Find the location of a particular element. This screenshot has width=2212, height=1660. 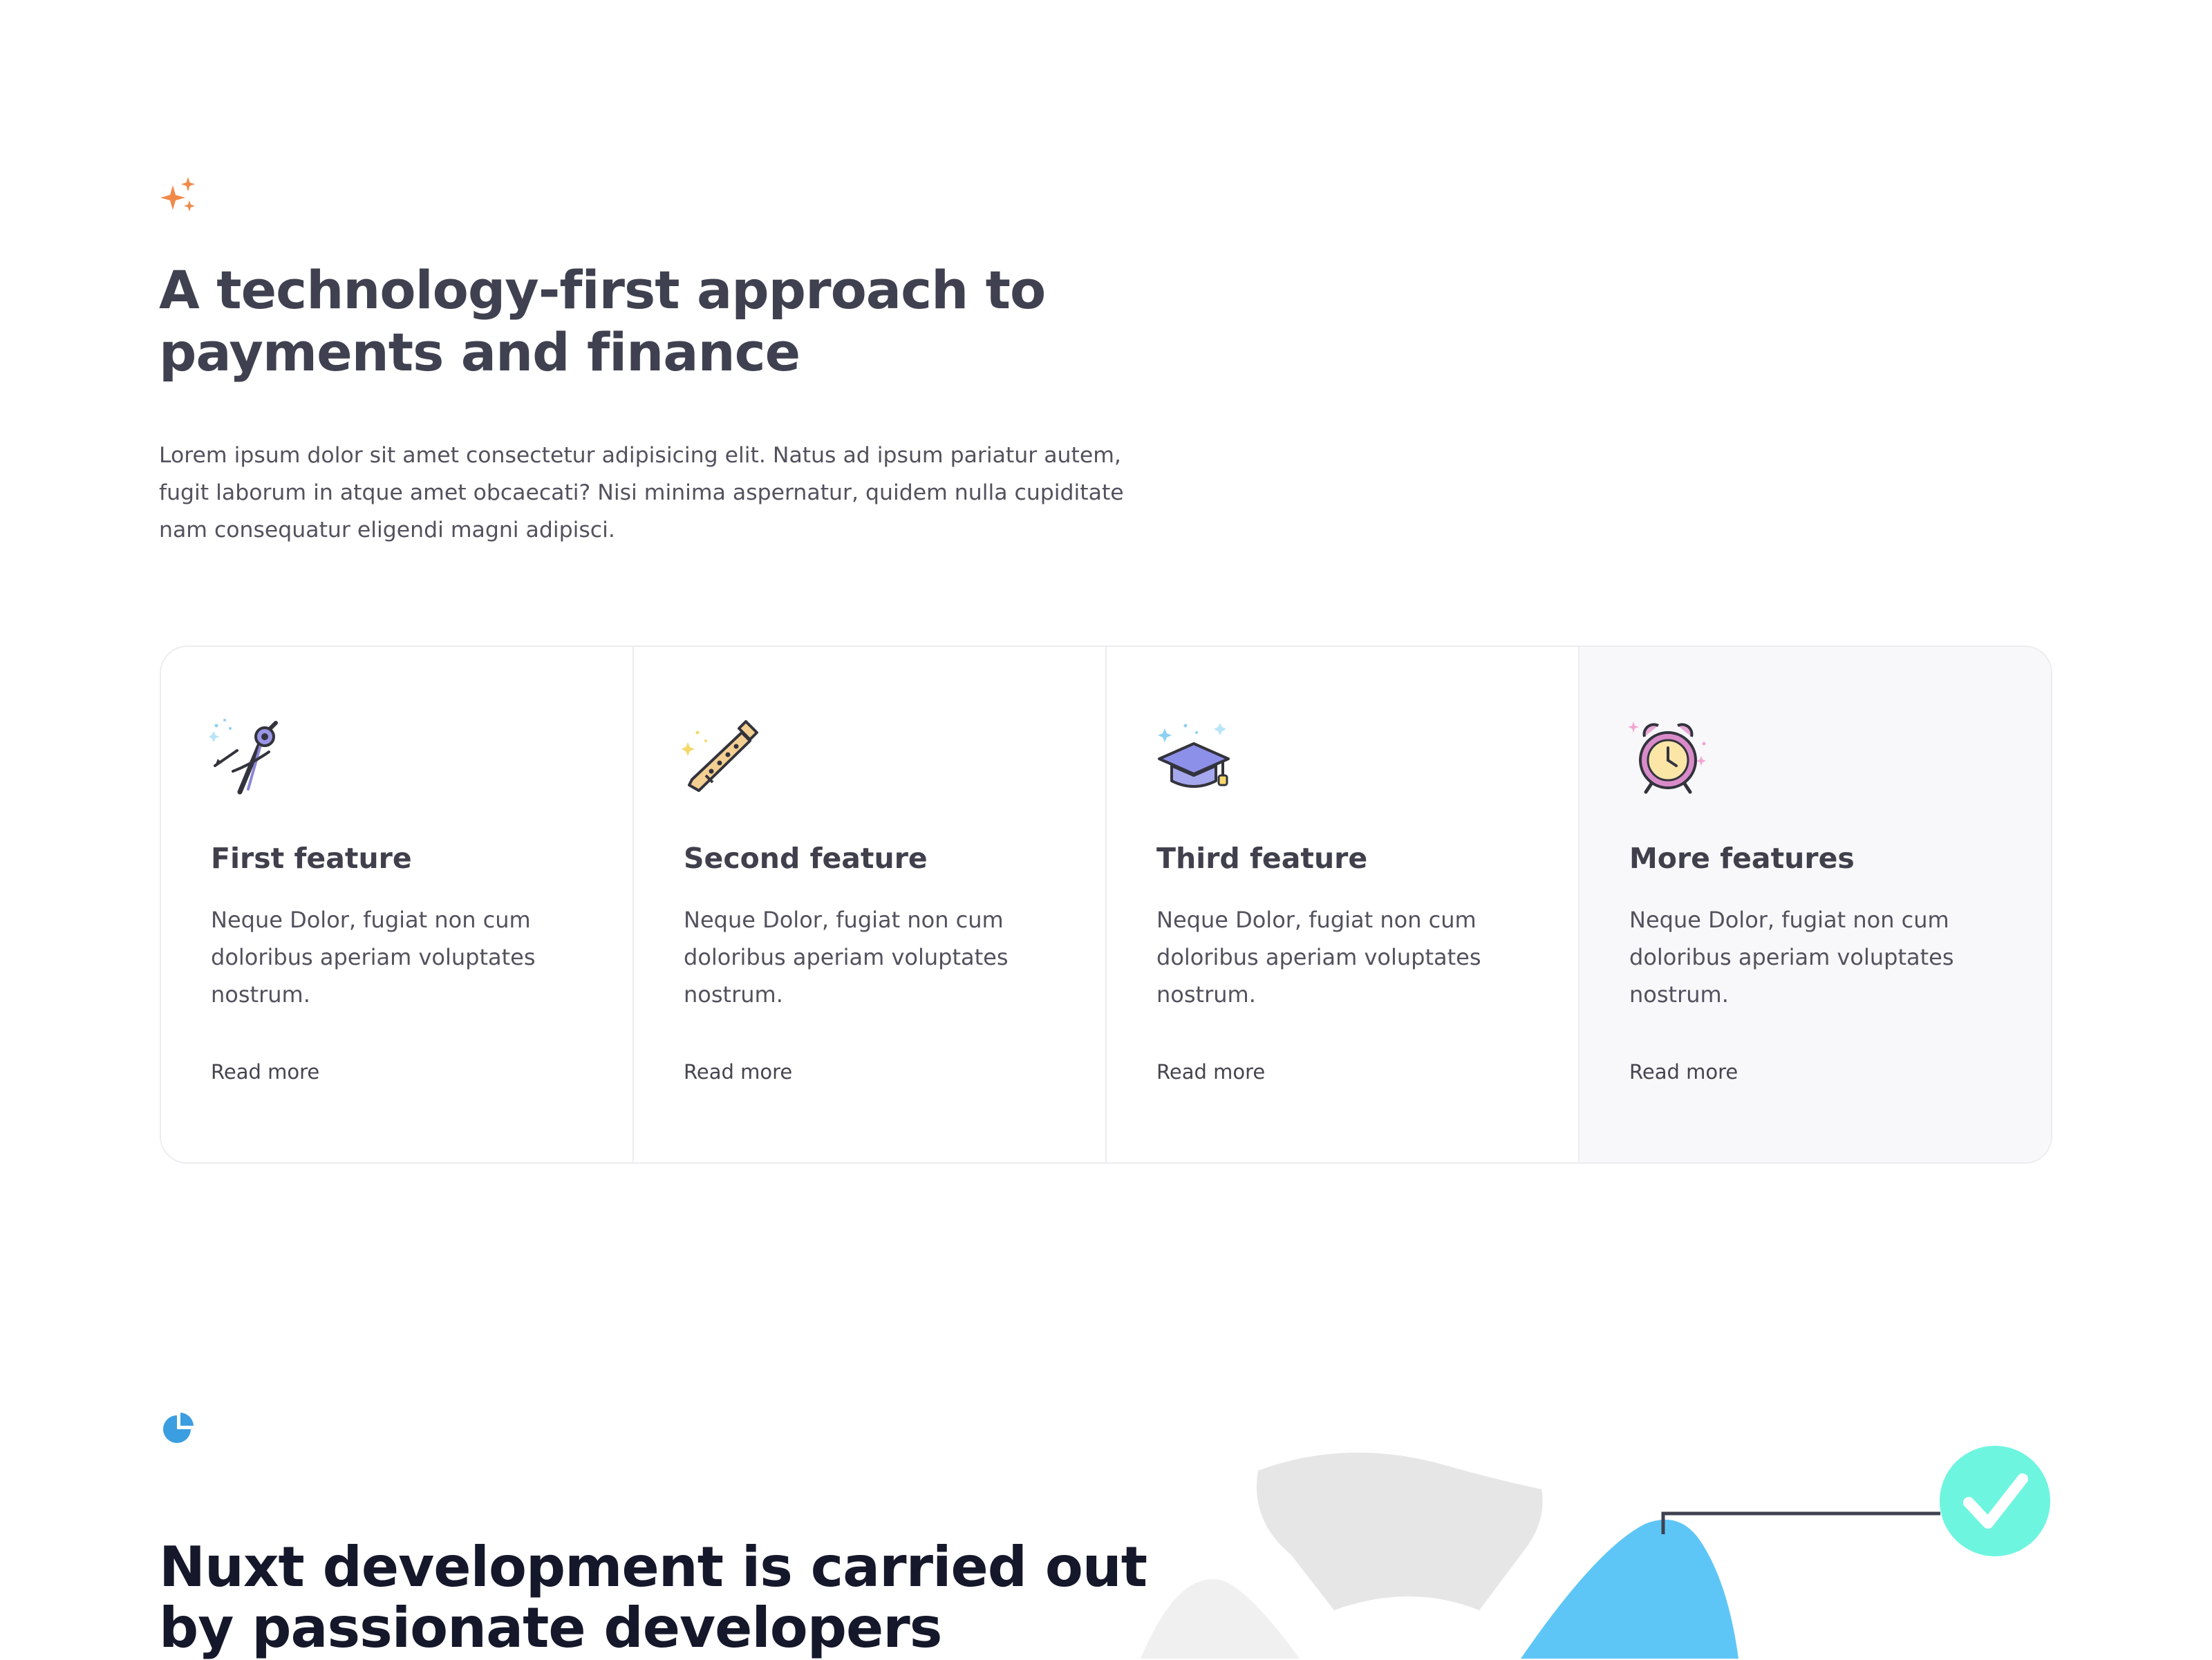

chart-arc-white is located at coordinates (1398, 1646).